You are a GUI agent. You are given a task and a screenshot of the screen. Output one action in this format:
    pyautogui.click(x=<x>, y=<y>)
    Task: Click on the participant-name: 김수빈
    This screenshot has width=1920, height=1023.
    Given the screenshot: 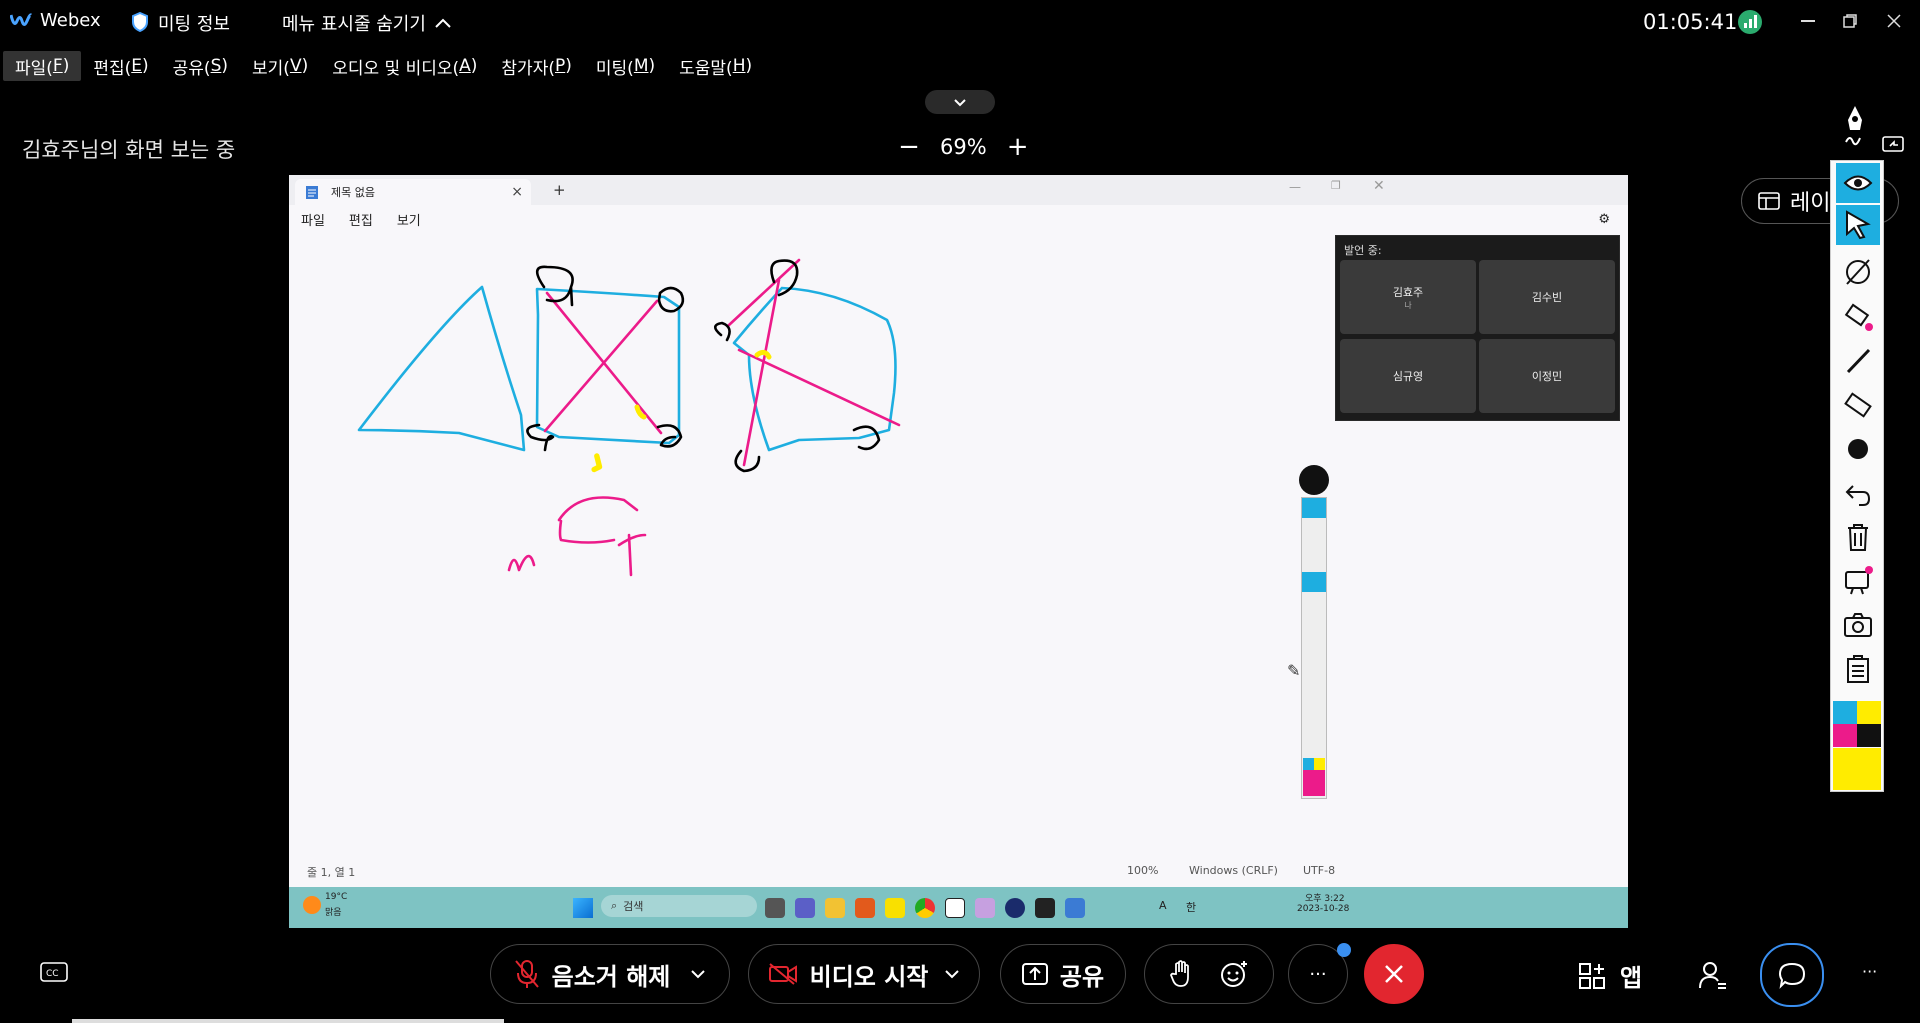 What is the action you would take?
    pyautogui.click(x=1547, y=297)
    